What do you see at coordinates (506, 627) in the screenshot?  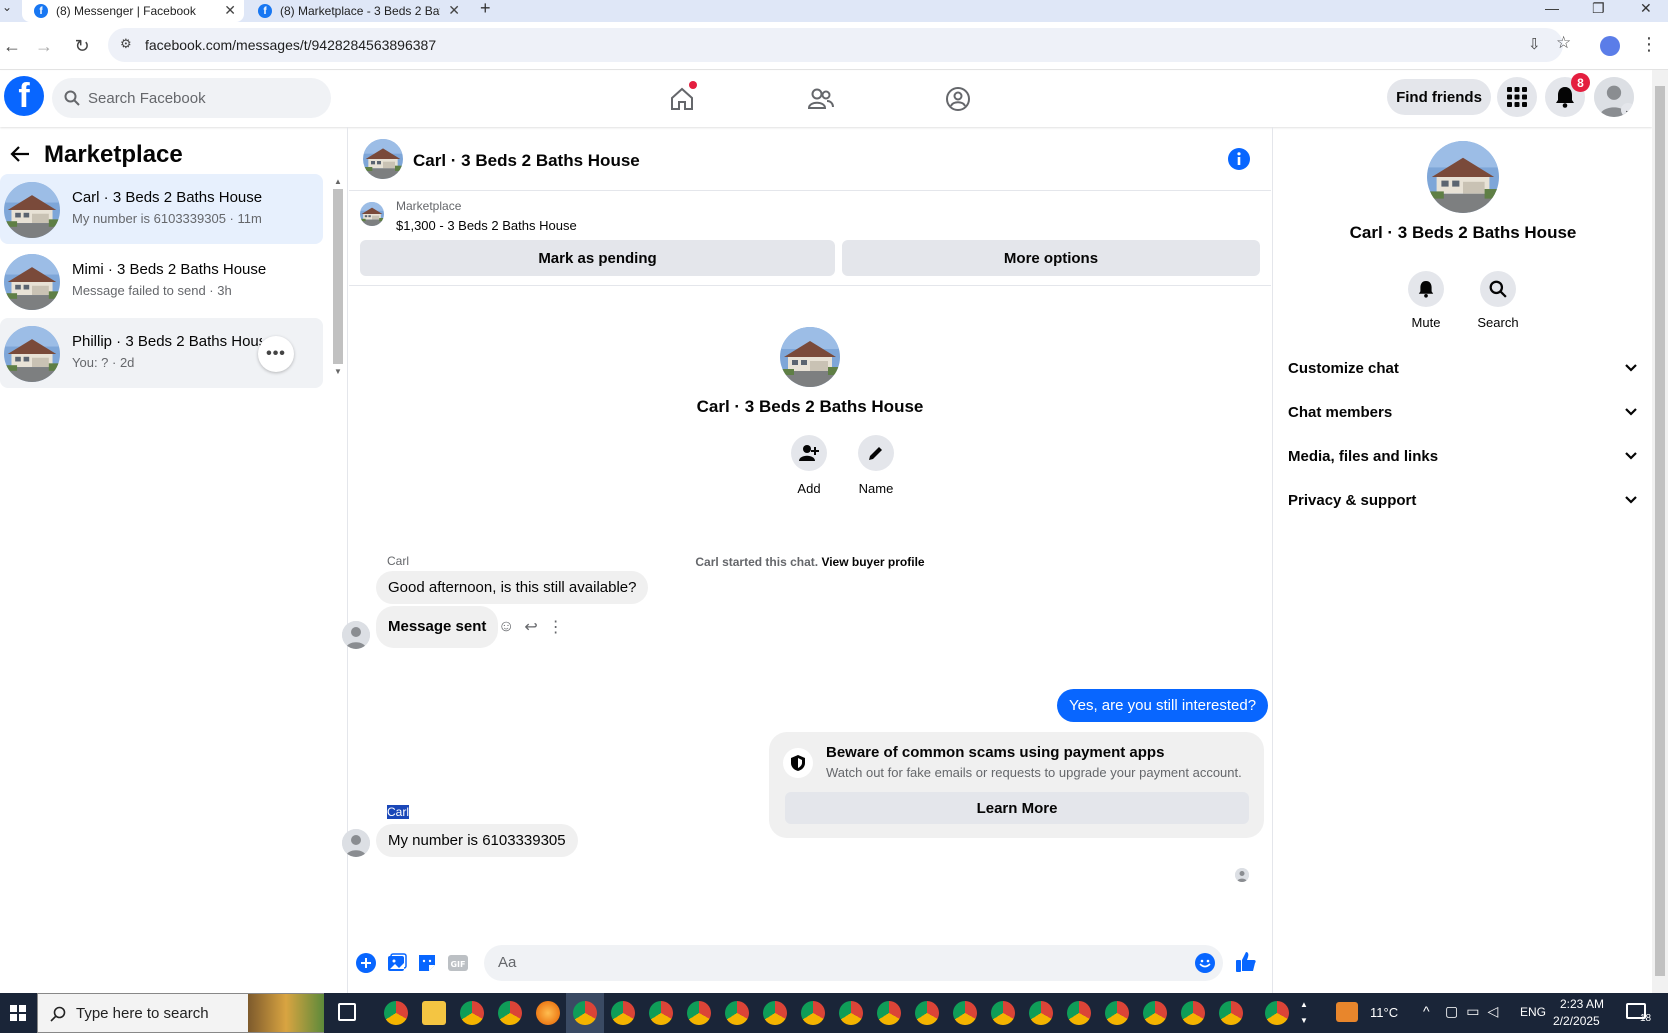 I see `react-icon: ☺` at bounding box center [506, 627].